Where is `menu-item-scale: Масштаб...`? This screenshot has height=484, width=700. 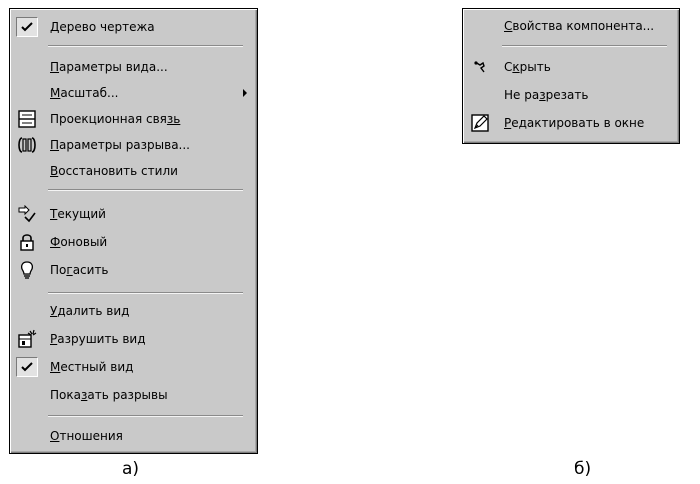
menu-item-scale: Масштаб... is located at coordinates (133, 93).